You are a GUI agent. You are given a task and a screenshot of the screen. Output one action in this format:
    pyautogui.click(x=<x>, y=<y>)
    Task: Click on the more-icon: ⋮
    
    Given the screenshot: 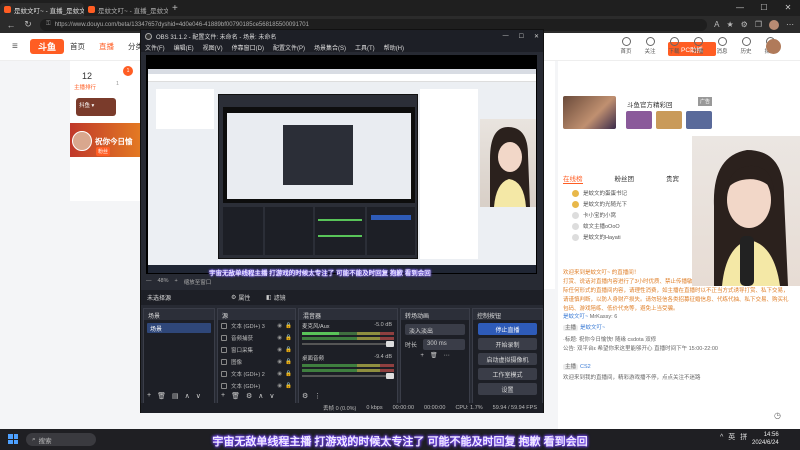 What is the action you would take?
    pyautogui.click(x=317, y=396)
    